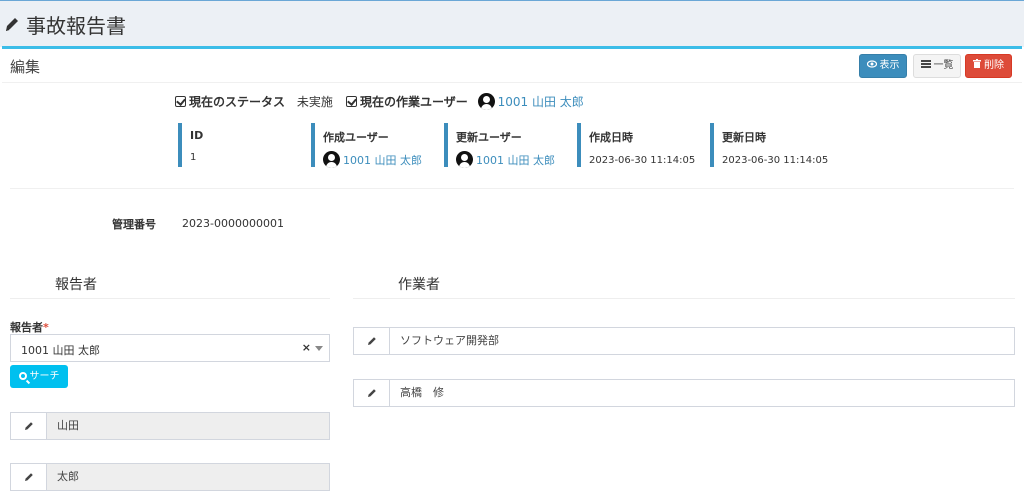 This screenshot has width=1024, height=500. Describe the element at coordinates (60, 350) in the screenshot. I see `reporter-select-value: 1001 山田 太郎` at that location.